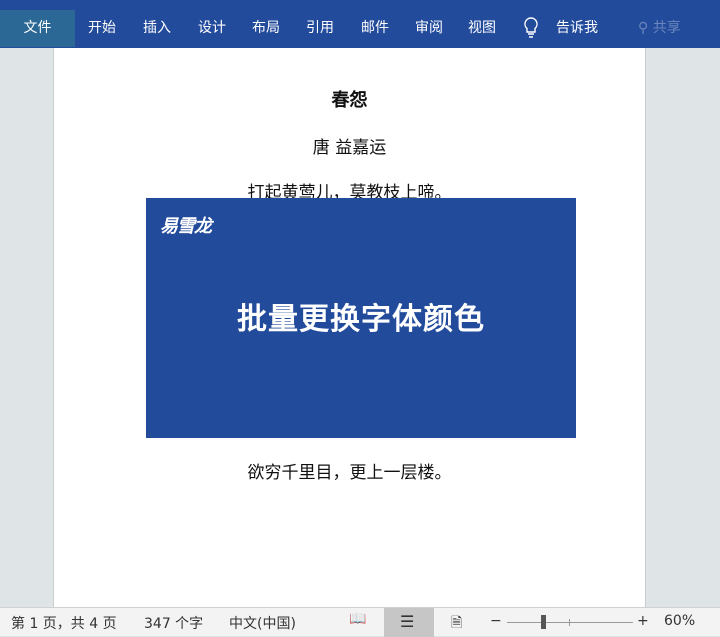 This screenshot has height=637, width=720. I want to click on add-user-icon: ⚲, so click(645, 28).